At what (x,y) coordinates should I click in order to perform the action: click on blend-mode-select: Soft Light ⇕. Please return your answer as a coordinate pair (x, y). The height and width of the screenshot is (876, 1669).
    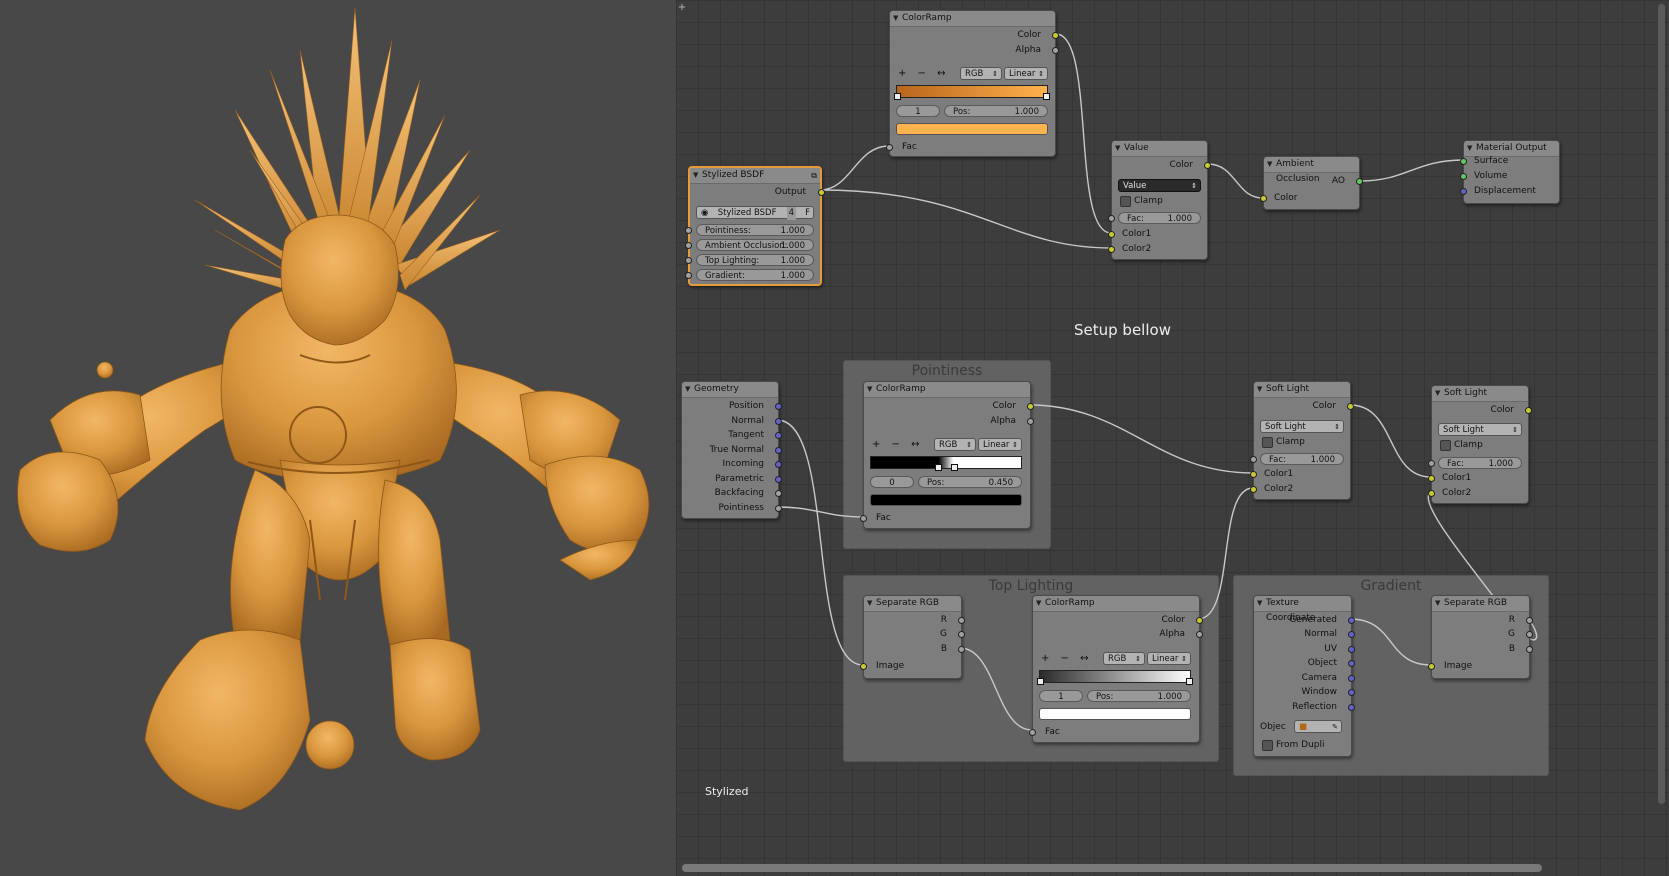
    Looking at the image, I should click on (1302, 426).